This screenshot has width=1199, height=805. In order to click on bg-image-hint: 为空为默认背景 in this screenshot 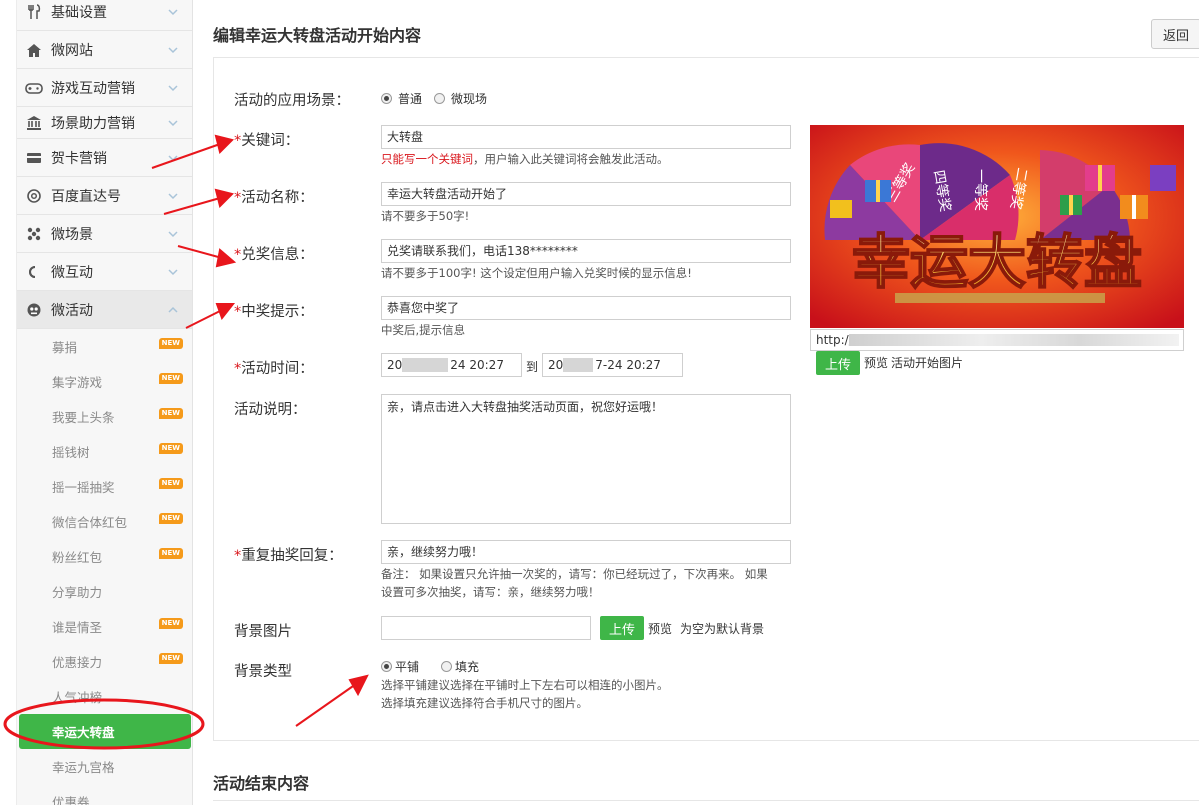, I will do `click(722, 629)`.